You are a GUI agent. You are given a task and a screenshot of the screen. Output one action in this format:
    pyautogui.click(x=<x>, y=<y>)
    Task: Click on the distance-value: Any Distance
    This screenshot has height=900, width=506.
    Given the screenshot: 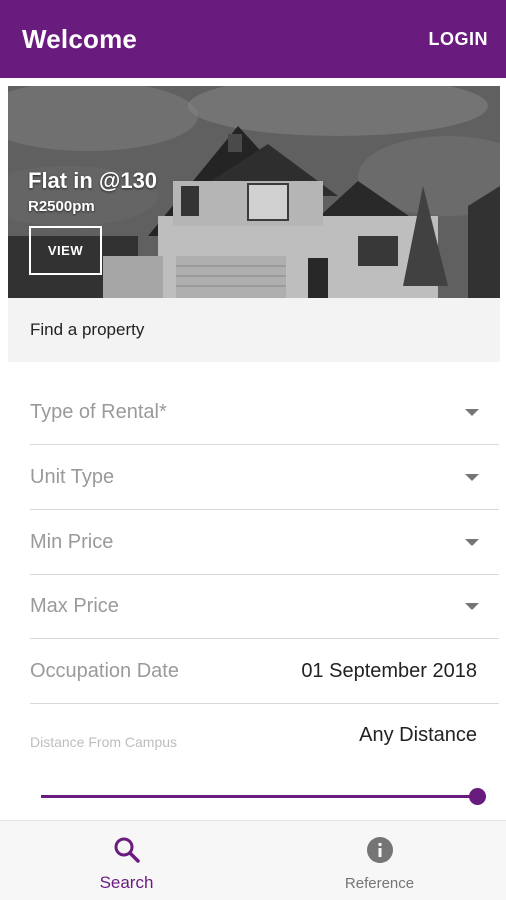 What is the action you would take?
    pyautogui.click(x=418, y=735)
    